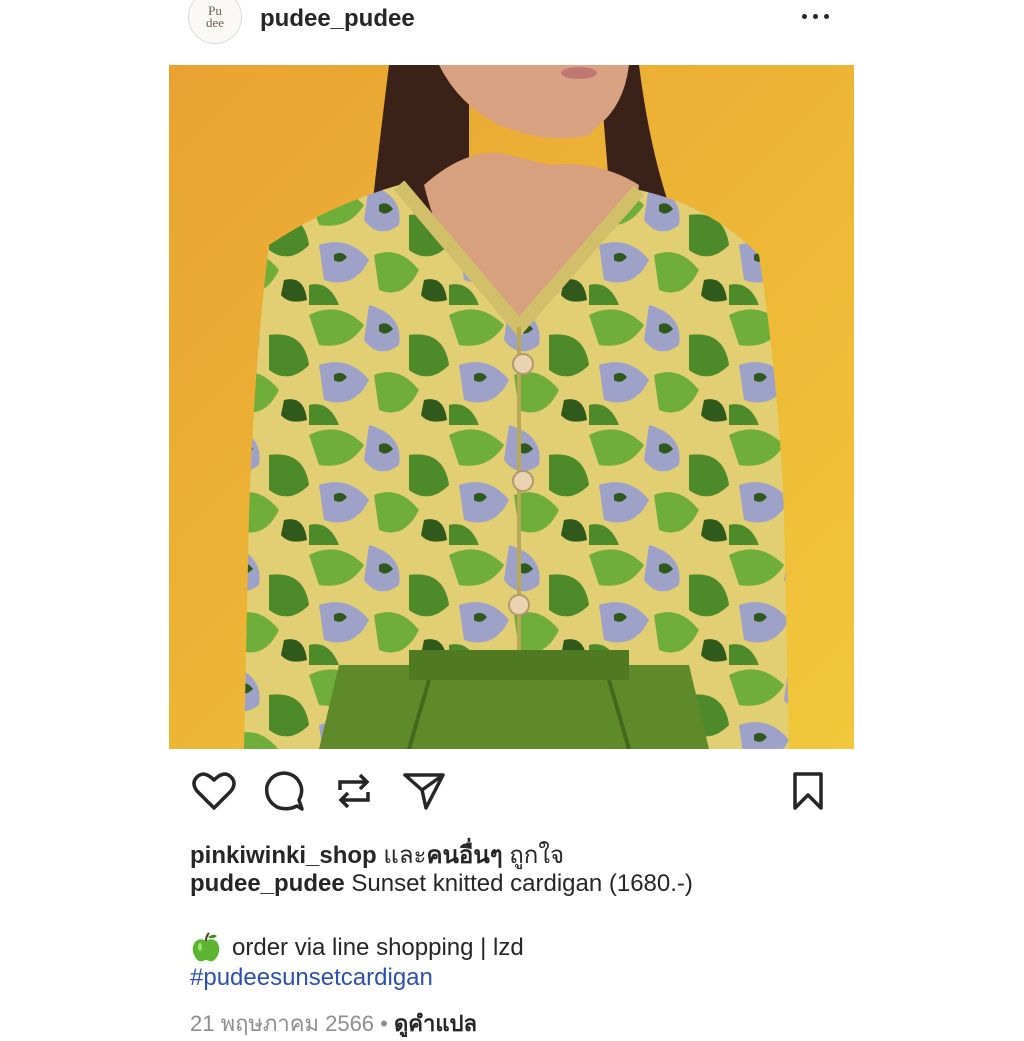 The image size is (1024, 1041). I want to click on more-options-button, so click(816, 18).